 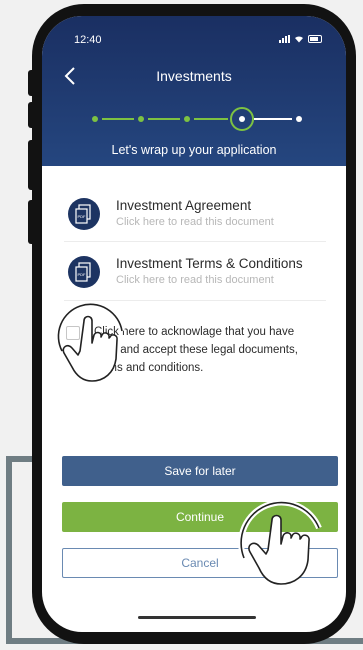 I want to click on signal-icon, so click(x=284, y=39).